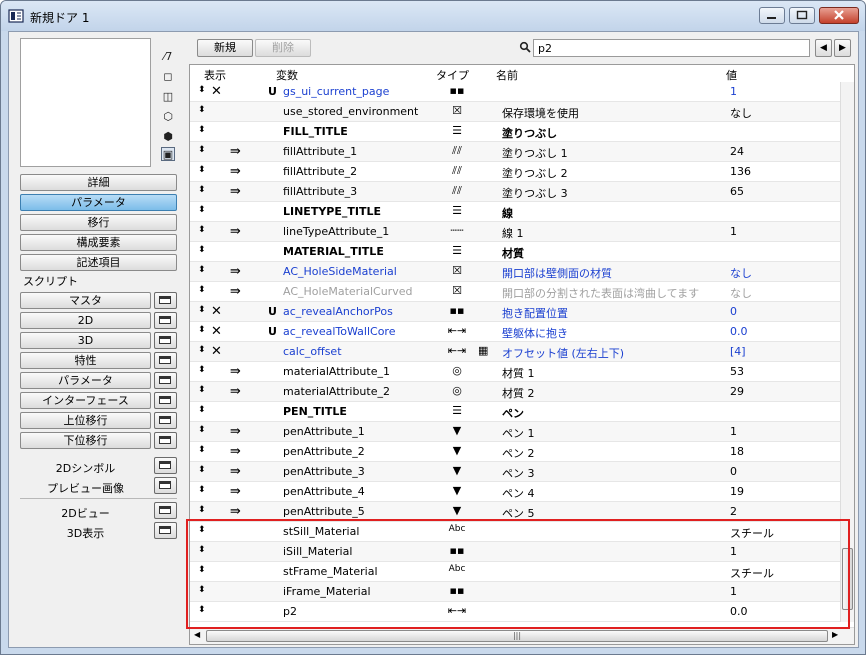  I want to click on table-row: ⬍ ✕ calc_offset ⇤⇥ ▦ オフセット値 (左右上下) [4], so click(515, 352).